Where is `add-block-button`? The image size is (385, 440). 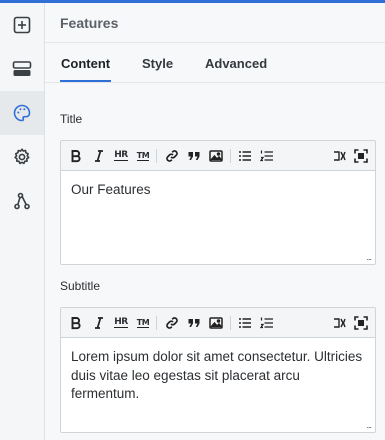 add-block-button is located at coordinates (22, 25).